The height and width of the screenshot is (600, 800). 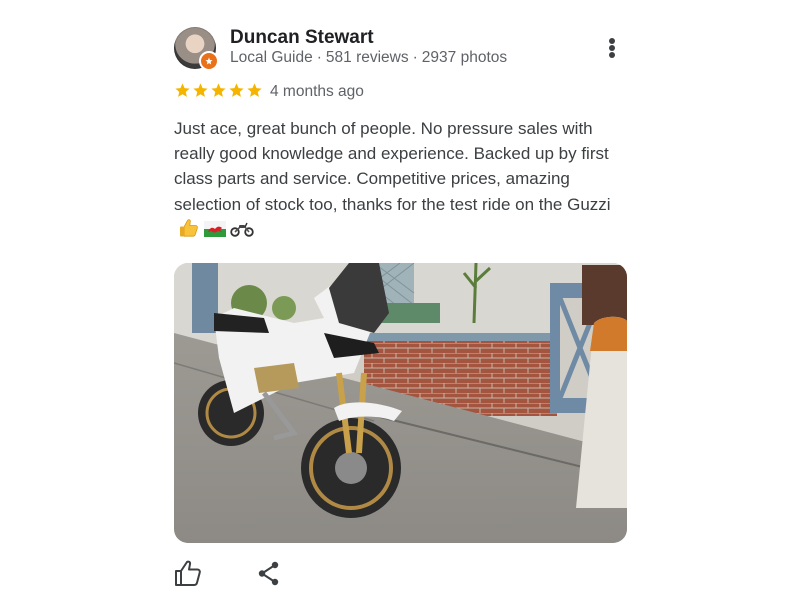 I want to click on reviewer-review-count: 581 reviews, so click(x=367, y=57).